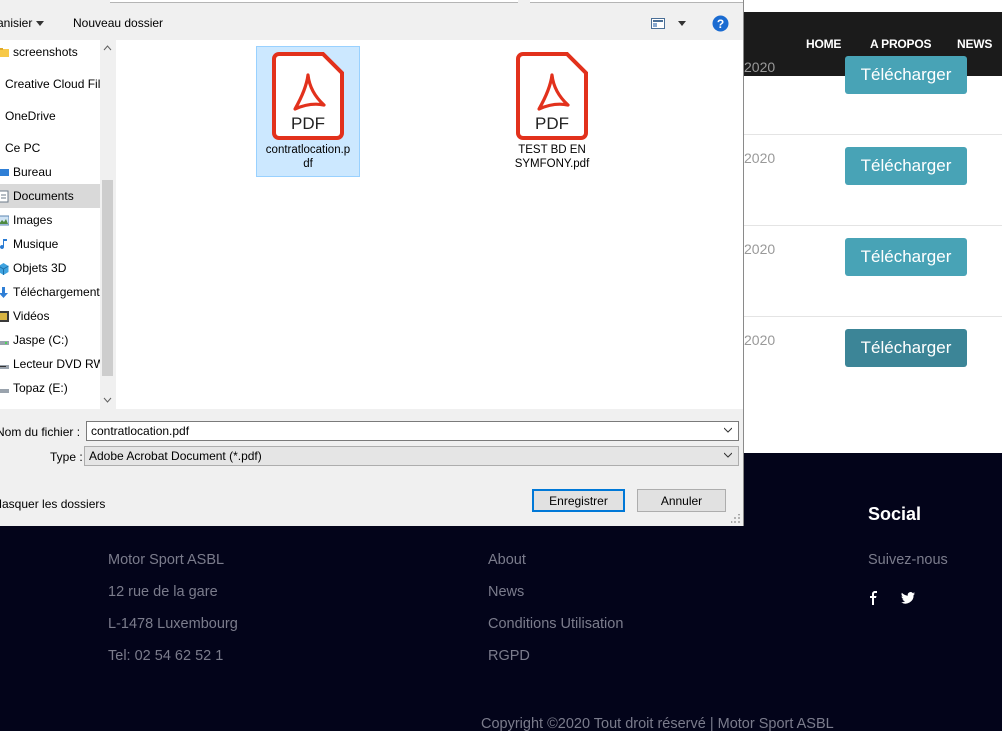 The height and width of the screenshot is (732, 1002). I want to click on nav-item-this-pc: Ce PC, so click(55, 148).